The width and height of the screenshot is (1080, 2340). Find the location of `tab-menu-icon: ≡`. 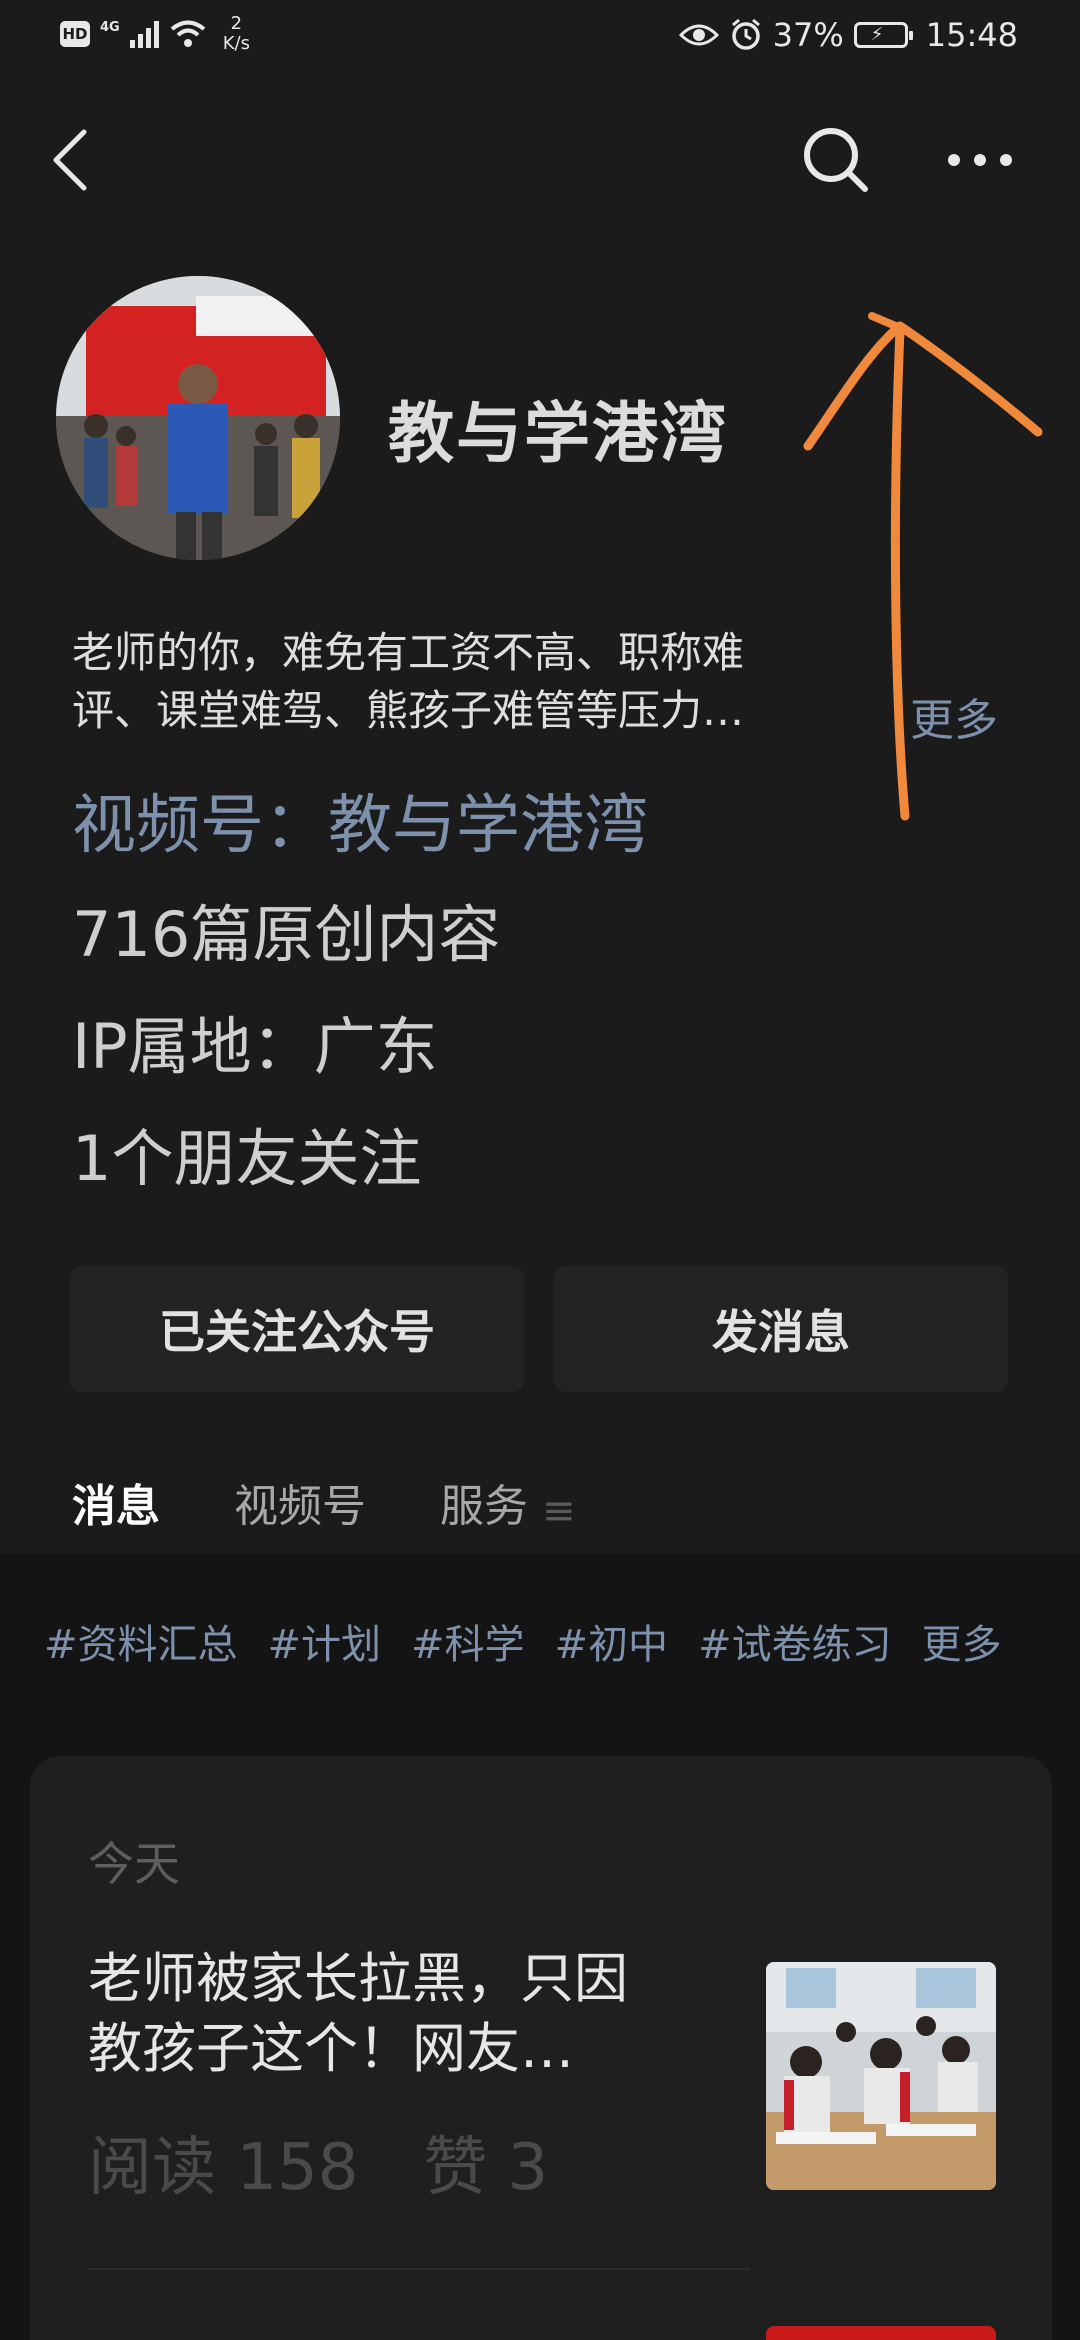

tab-menu-icon: ≡ is located at coordinates (559, 1521).